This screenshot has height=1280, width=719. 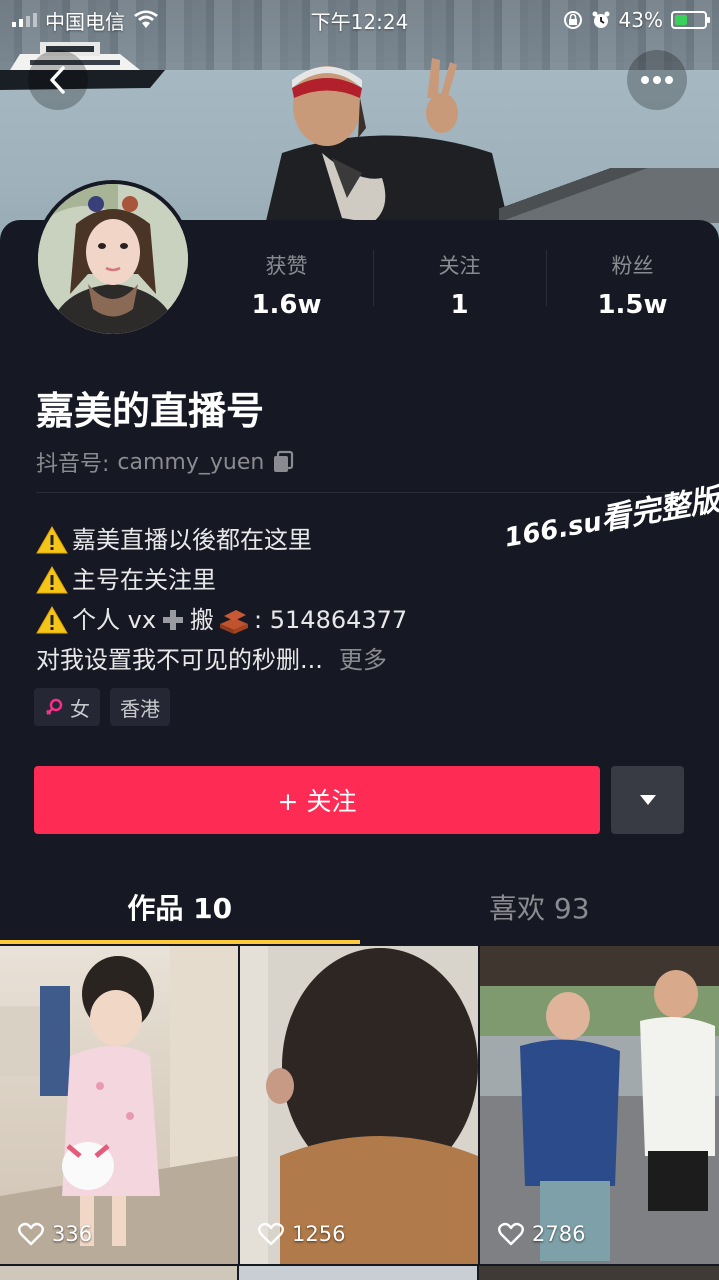 I want to click on stat-label: 获赞, so click(x=286, y=266).